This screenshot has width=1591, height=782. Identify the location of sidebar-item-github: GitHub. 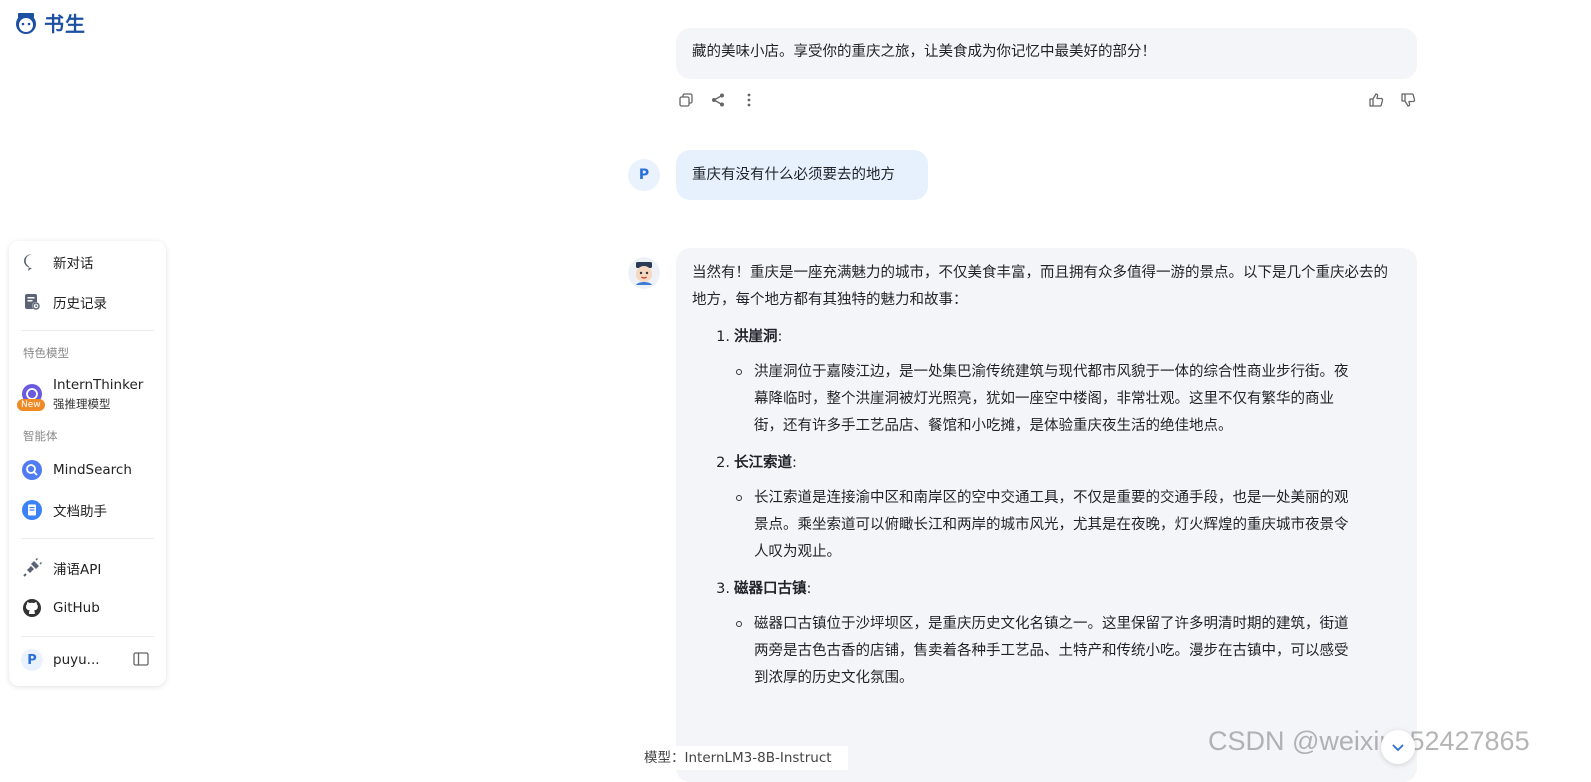
(60, 608).